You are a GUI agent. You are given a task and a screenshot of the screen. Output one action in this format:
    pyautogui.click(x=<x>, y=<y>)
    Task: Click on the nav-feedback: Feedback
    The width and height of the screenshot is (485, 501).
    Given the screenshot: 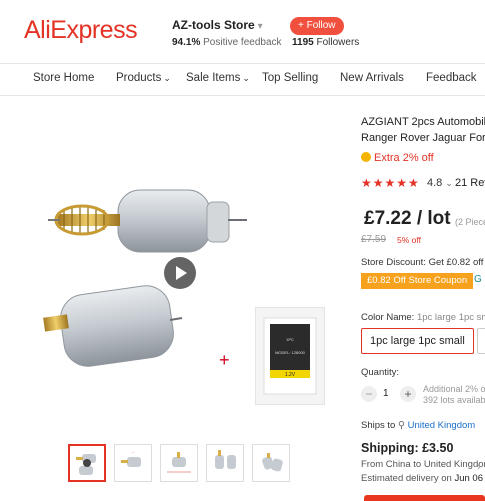 What is the action you would take?
    pyautogui.click(x=451, y=78)
    